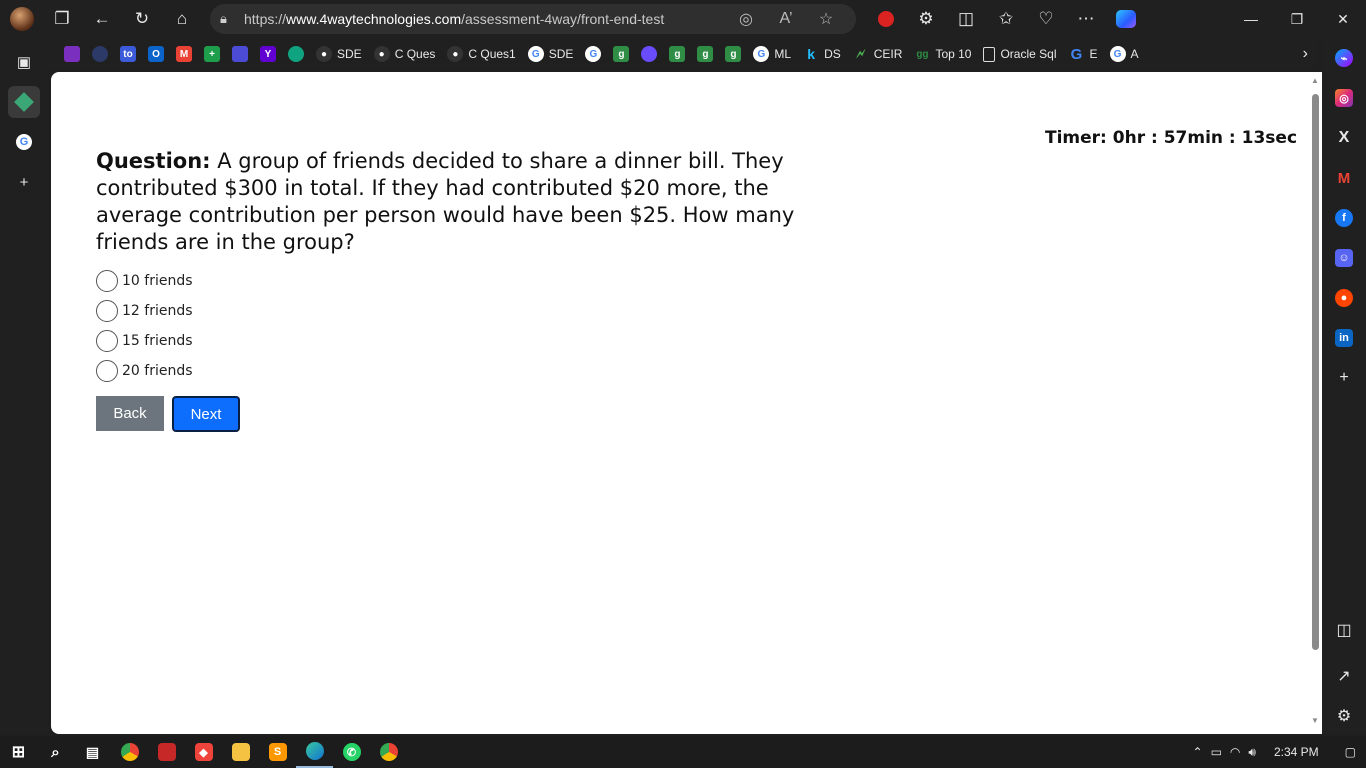 The width and height of the screenshot is (1366, 768). Describe the element at coordinates (212, 54) in the screenshot. I see `favorite-sheets: +` at that location.